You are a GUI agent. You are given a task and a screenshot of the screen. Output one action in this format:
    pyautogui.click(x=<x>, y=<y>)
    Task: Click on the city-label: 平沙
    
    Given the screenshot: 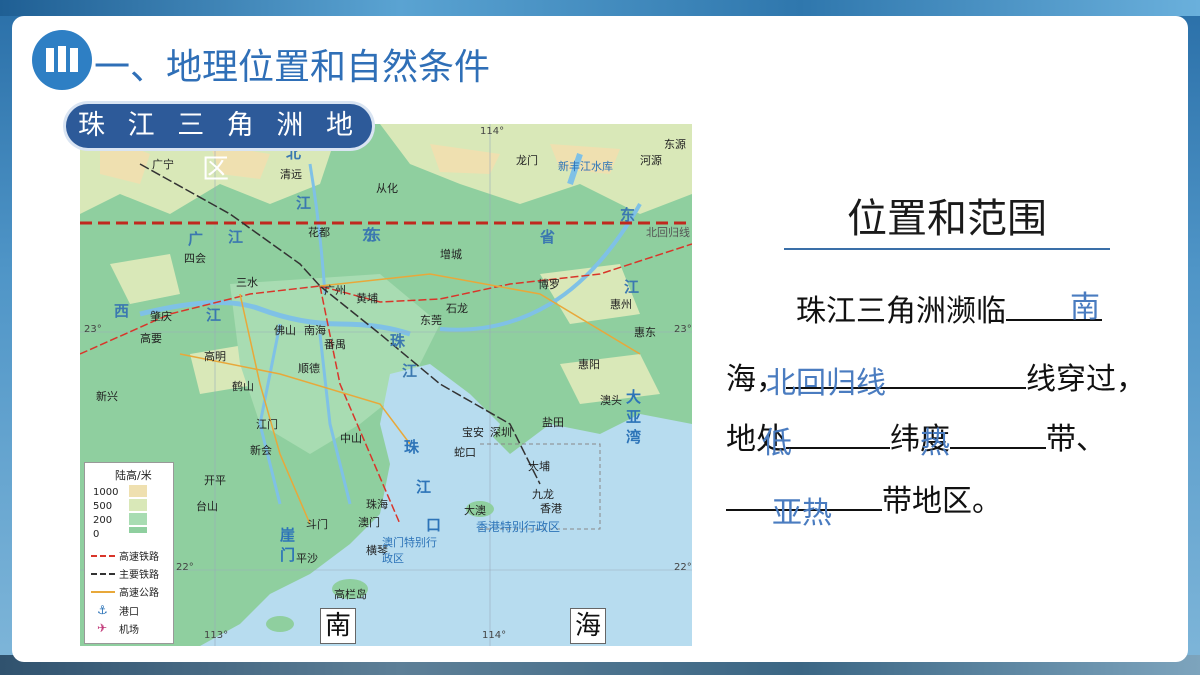 What is the action you would take?
    pyautogui.click(x=307, y=558)
    